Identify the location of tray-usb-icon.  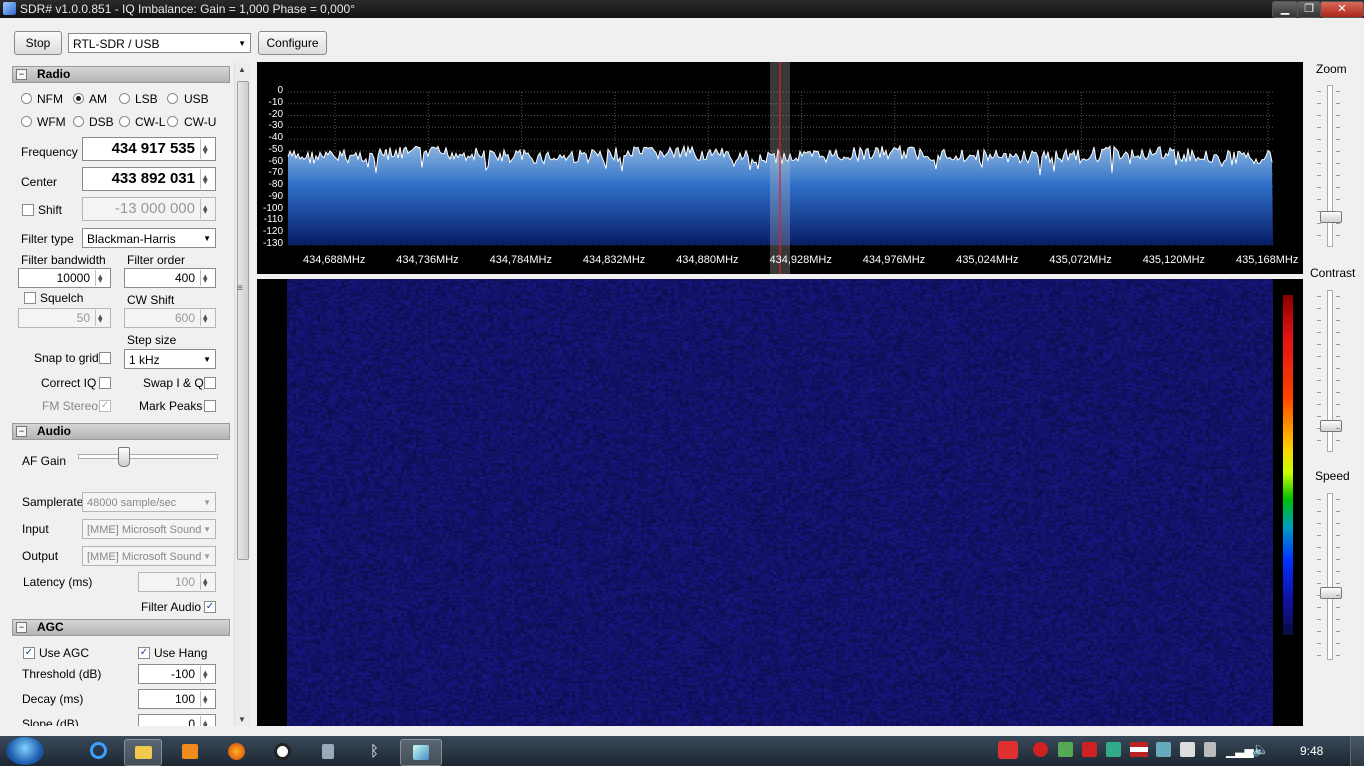
(1065, 749).